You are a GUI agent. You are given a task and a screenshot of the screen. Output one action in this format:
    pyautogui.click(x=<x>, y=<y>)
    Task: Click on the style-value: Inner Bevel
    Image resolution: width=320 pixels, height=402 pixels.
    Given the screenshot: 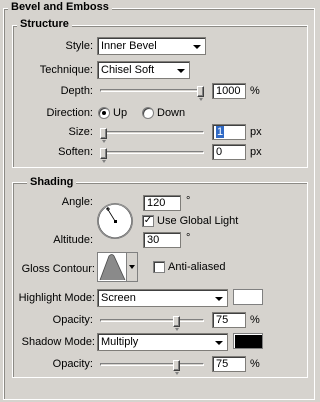 What is the action you would take?
    pyautogui.click(x=129, y=46)
    